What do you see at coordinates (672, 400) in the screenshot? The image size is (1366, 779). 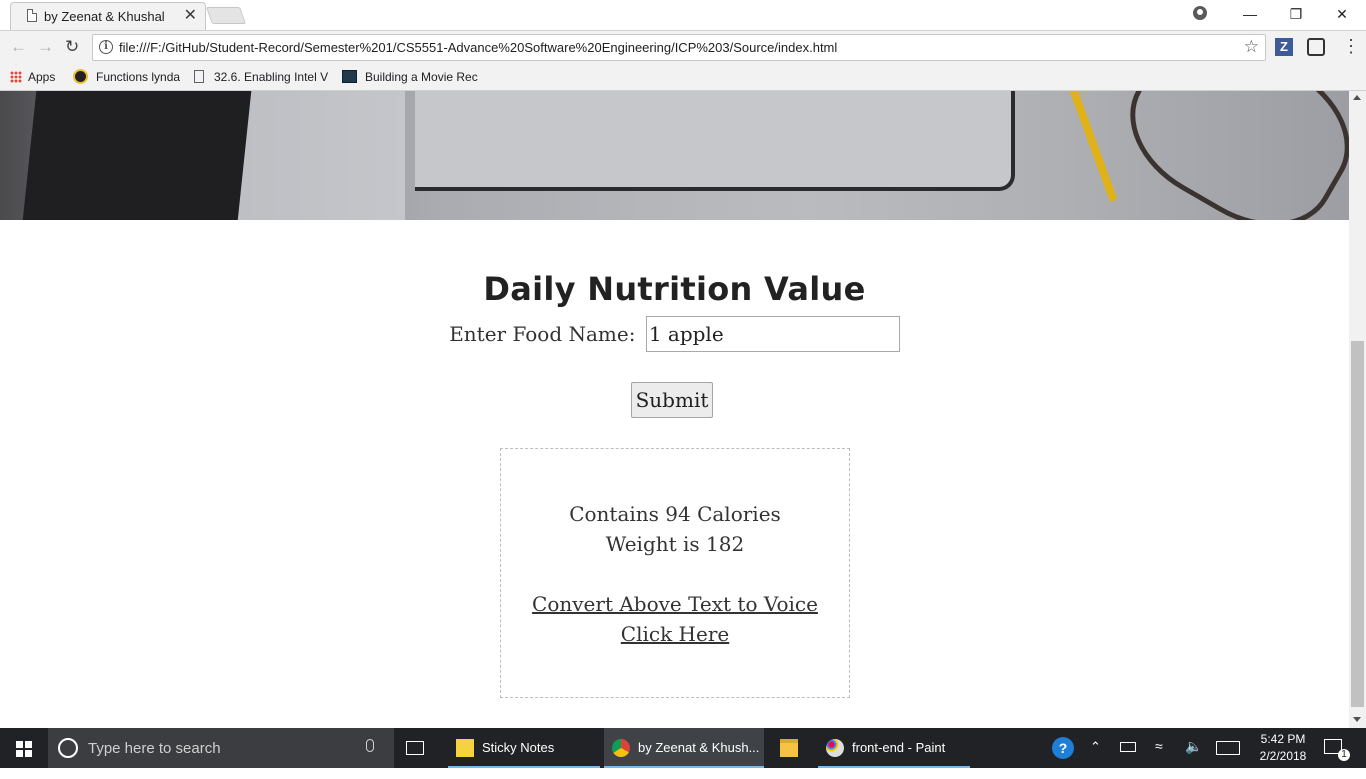 I see `submit-button: Submit` at bounding box center [672, 400].